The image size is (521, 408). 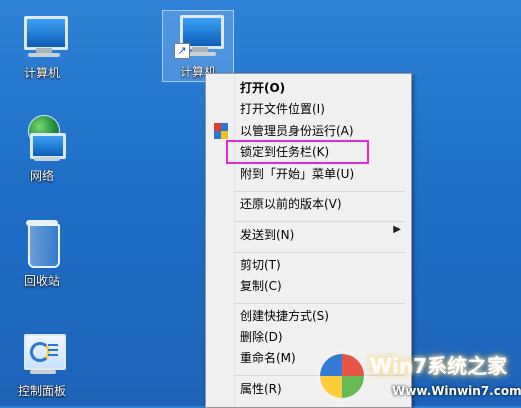 What do you see at coordinates (322, 286) in the screenshot?
I see `menu-item-copy: 复制(C)` at bounding box center [322, 286].